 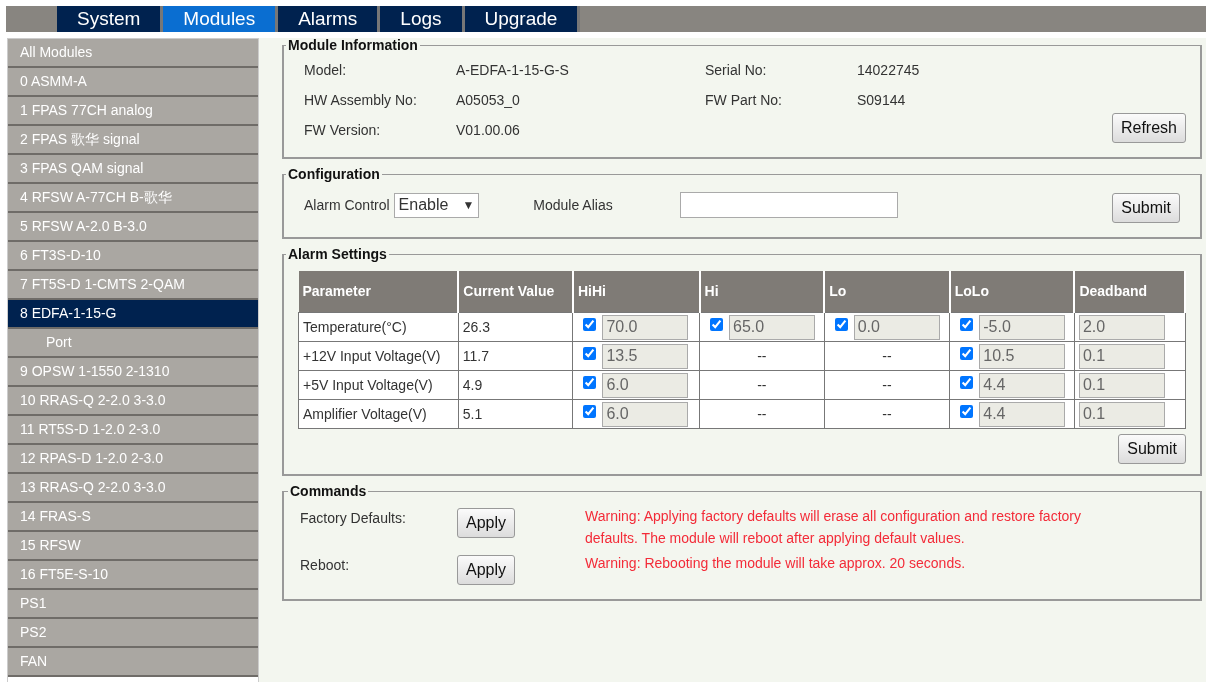 I want to click on field-label: Factory Defaults:, so click(x=353, y=518).